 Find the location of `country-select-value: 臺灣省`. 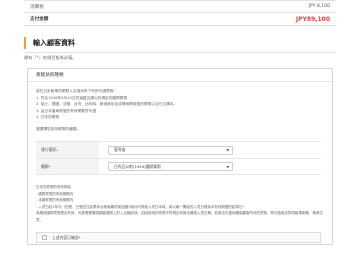

country-select-value: 臺灣省 is located at coordinates (120, 149).